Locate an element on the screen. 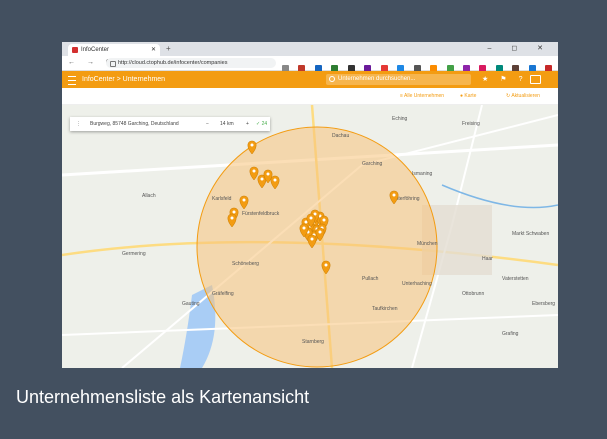 The image size is (607, 439). flag-icon: ⚑ is located at coordinates (509, 79).